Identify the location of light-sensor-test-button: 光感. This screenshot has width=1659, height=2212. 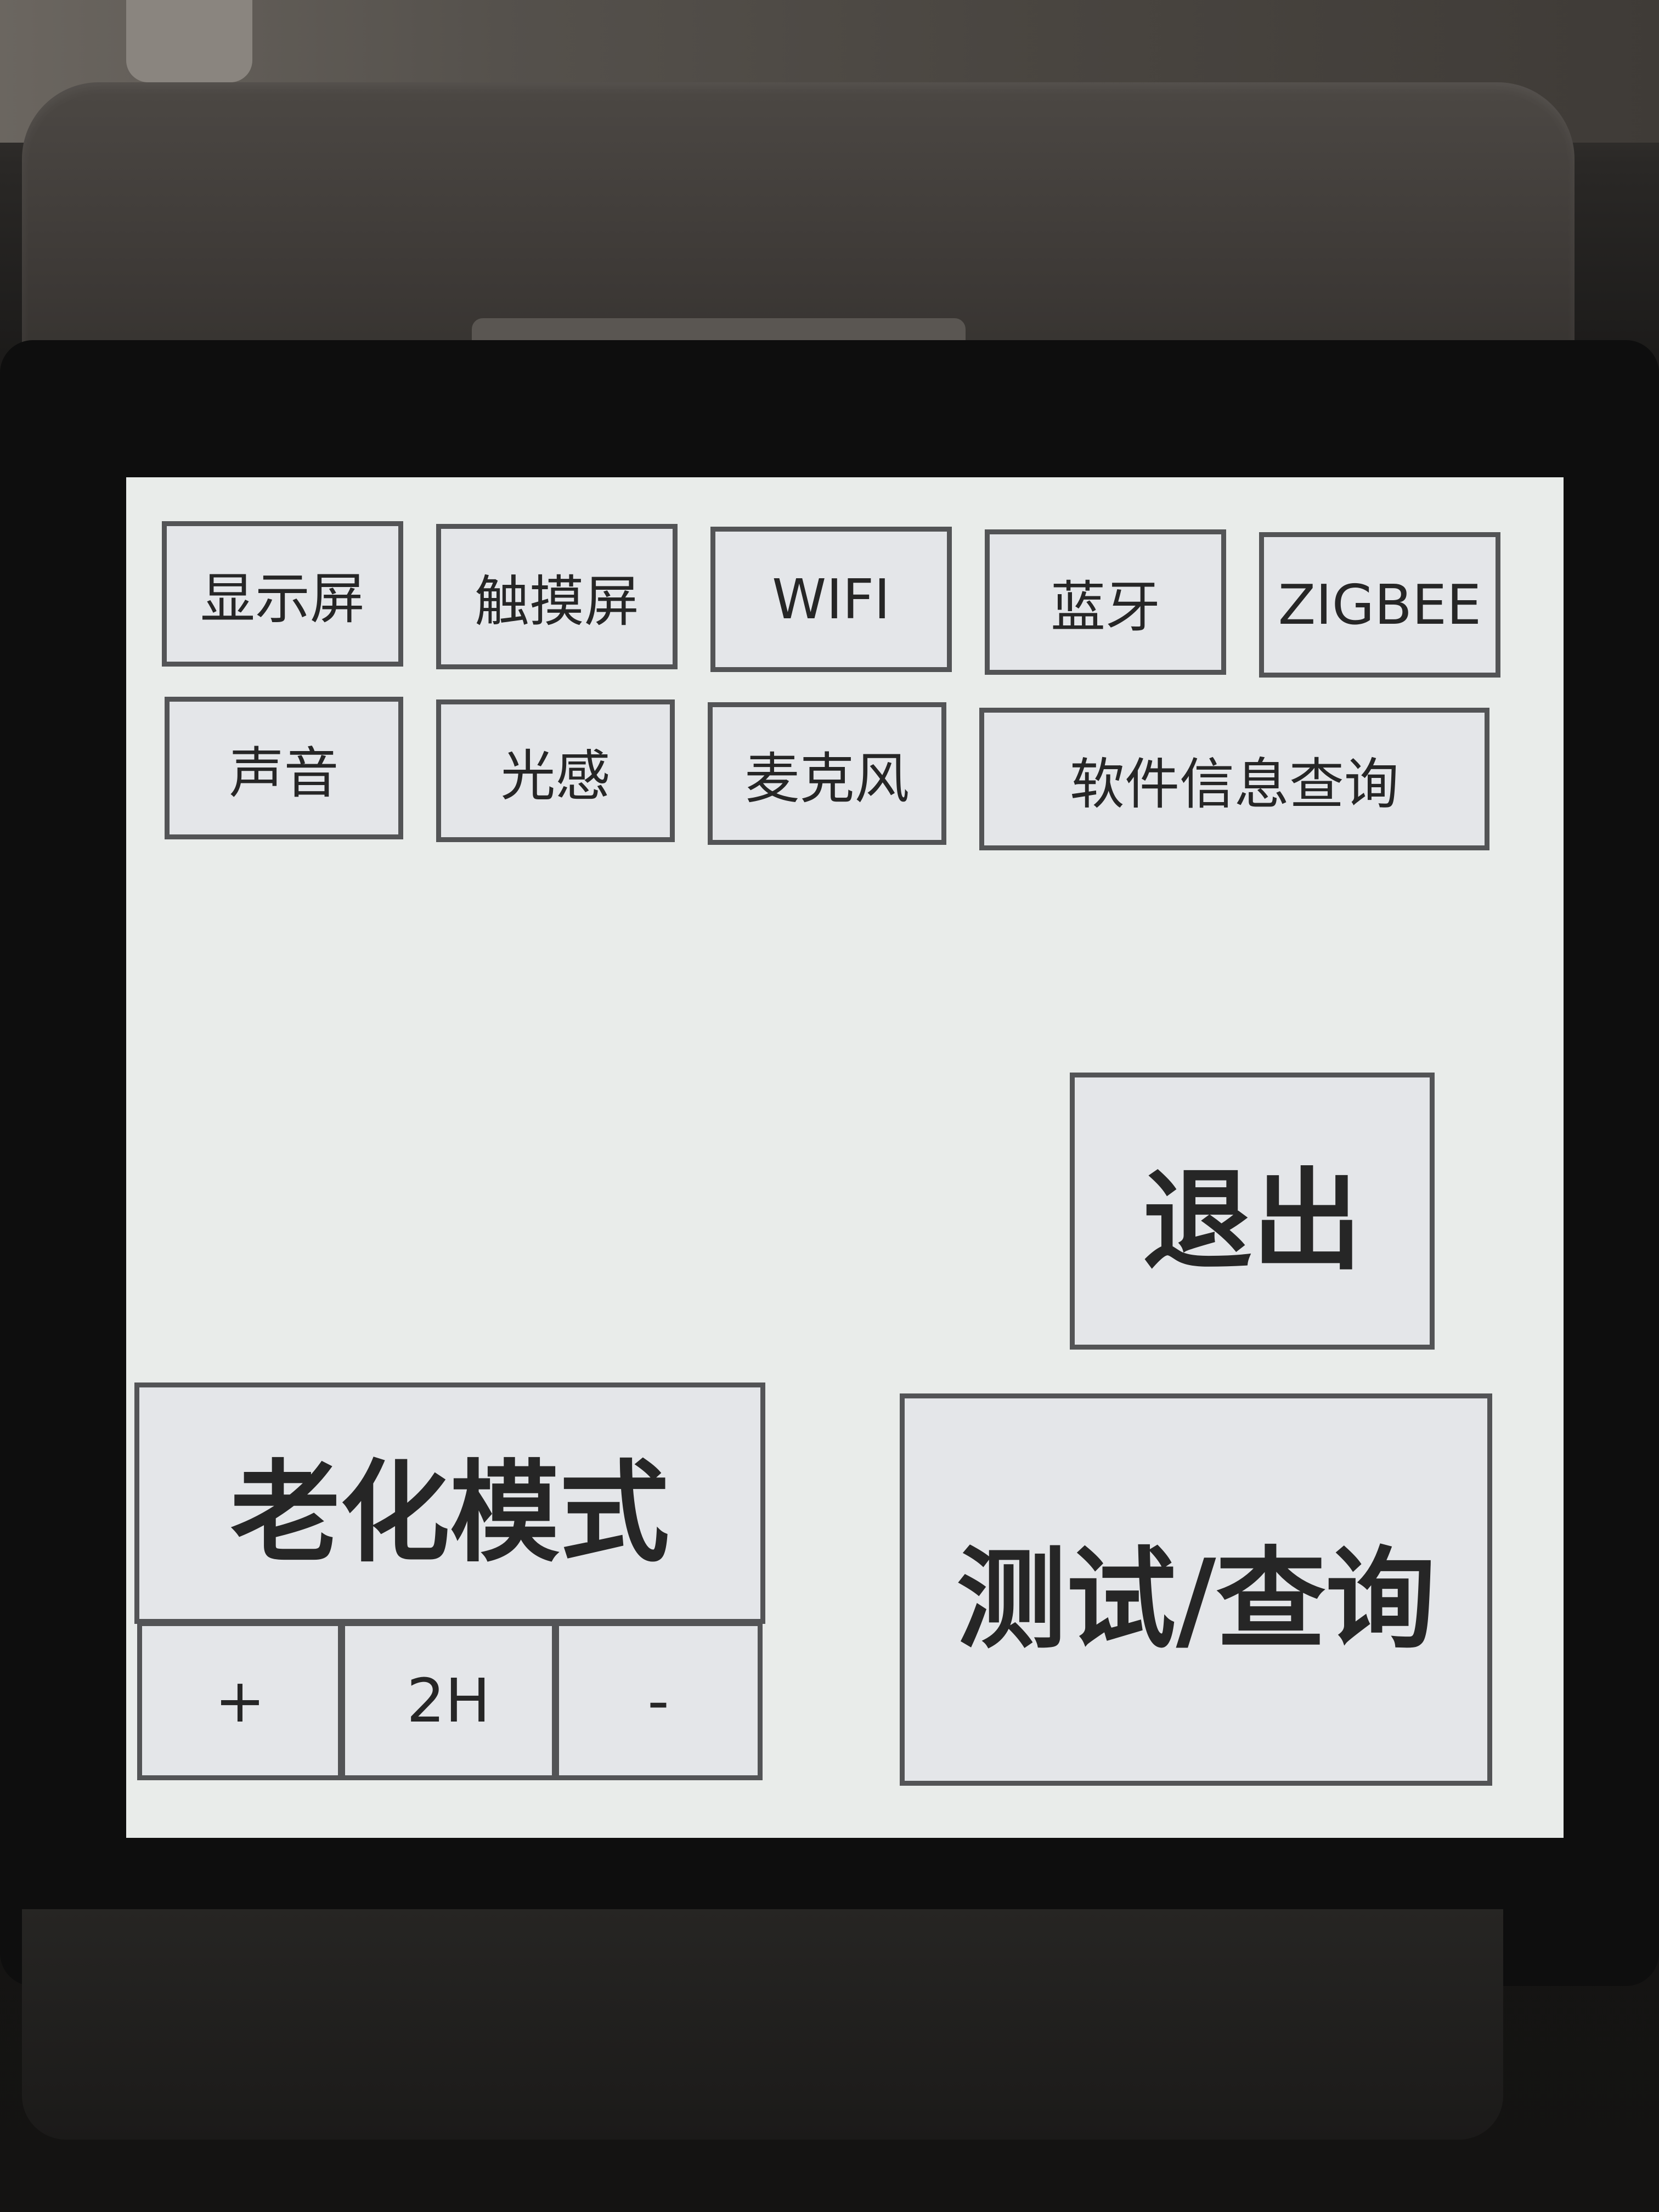
(555, 770).